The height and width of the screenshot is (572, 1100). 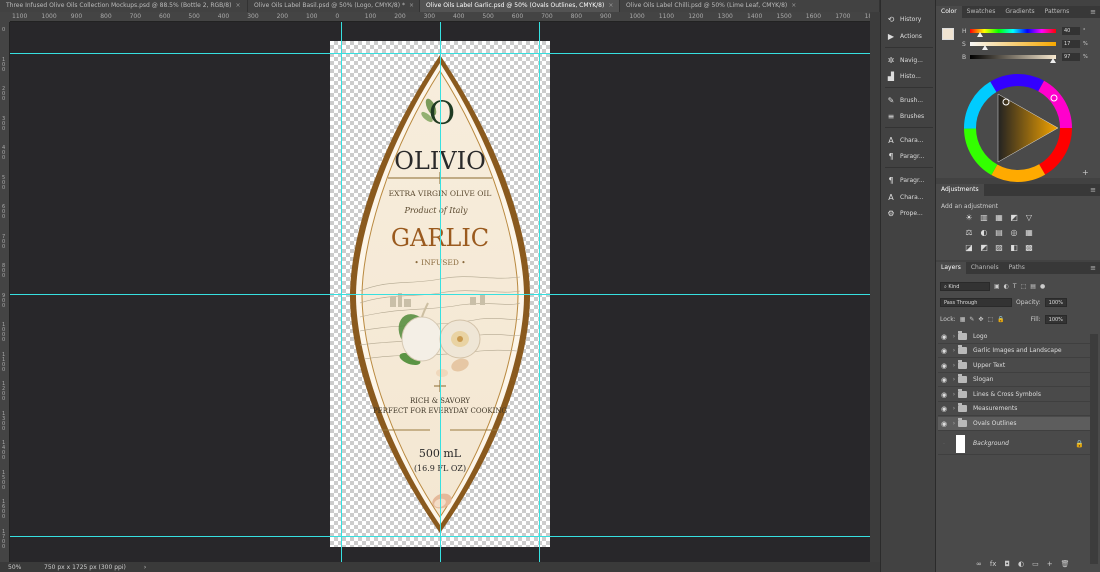 I want to click on brightness-slider, so click(x=1013, y=59).